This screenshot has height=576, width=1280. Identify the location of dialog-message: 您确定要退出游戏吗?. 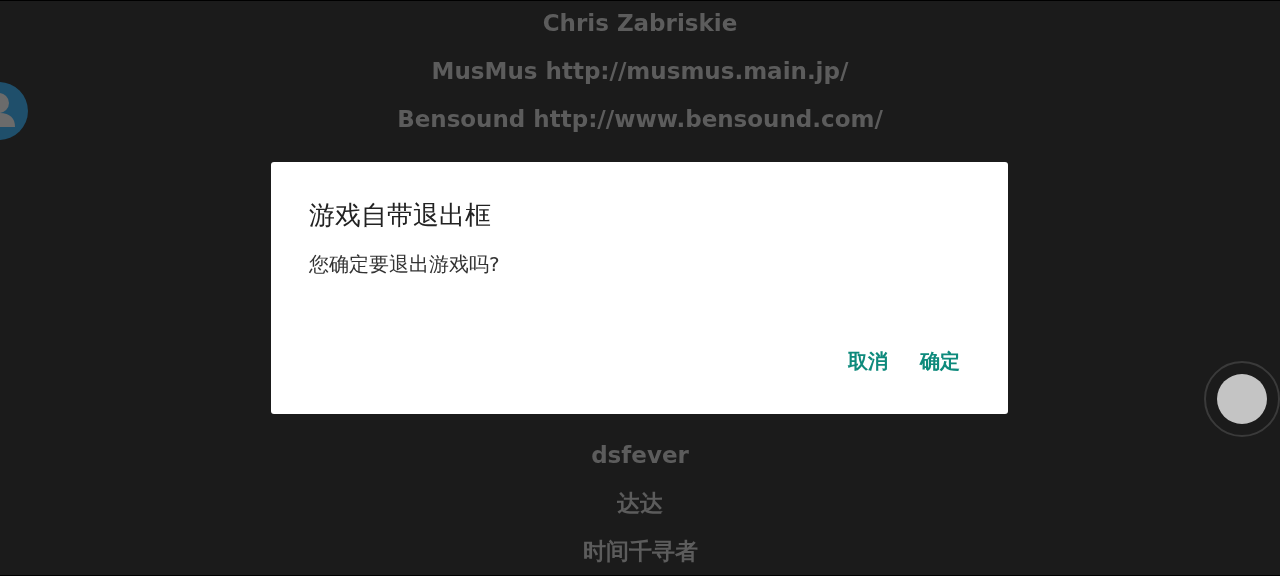
(405, 264).